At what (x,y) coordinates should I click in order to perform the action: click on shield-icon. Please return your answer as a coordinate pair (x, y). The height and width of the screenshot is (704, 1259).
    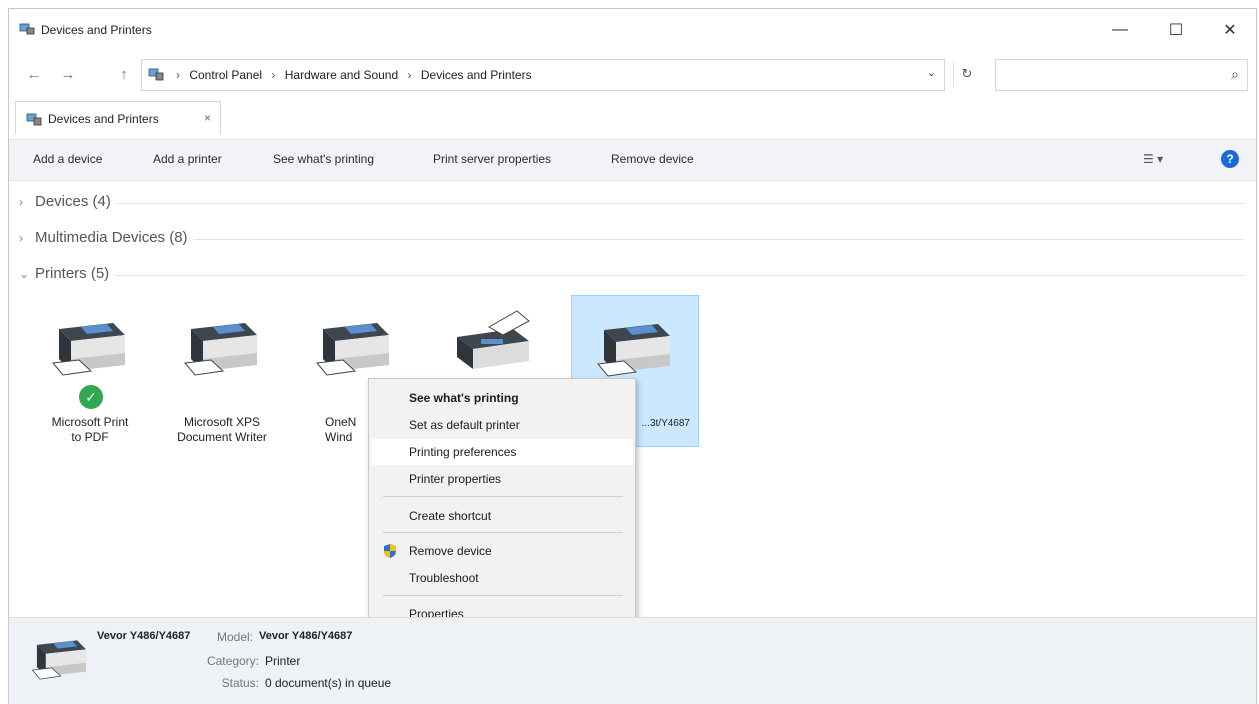
    Looking at the image, I should click on (390, 551).